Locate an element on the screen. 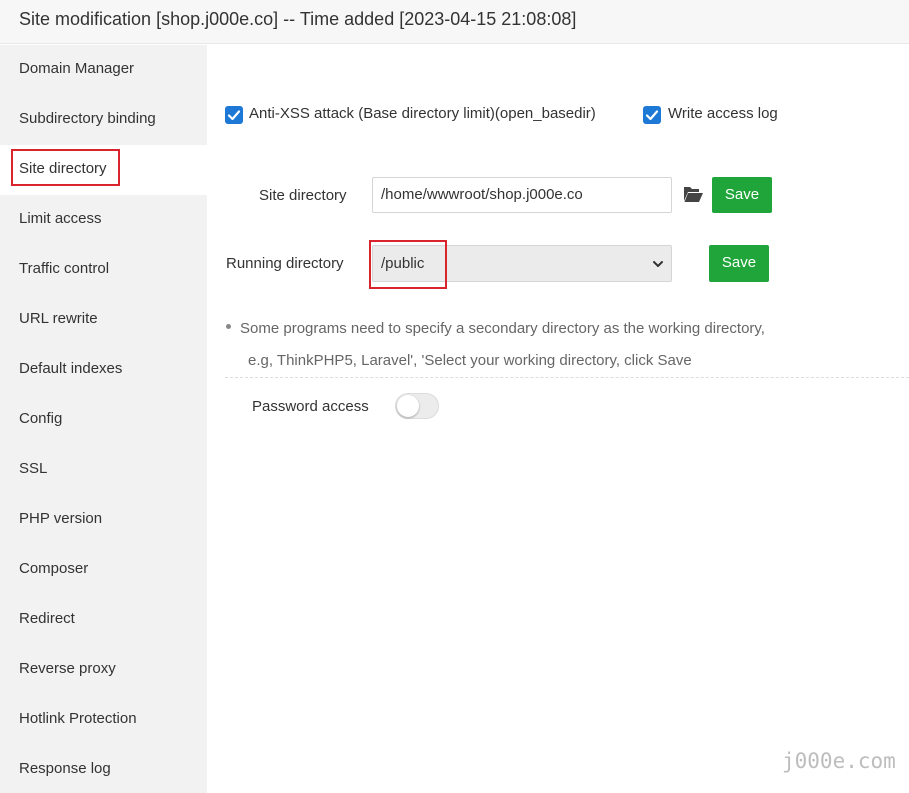  sidebar-item-hotlink-protection: Hotlink Protection is located at coordinates (103, 720).